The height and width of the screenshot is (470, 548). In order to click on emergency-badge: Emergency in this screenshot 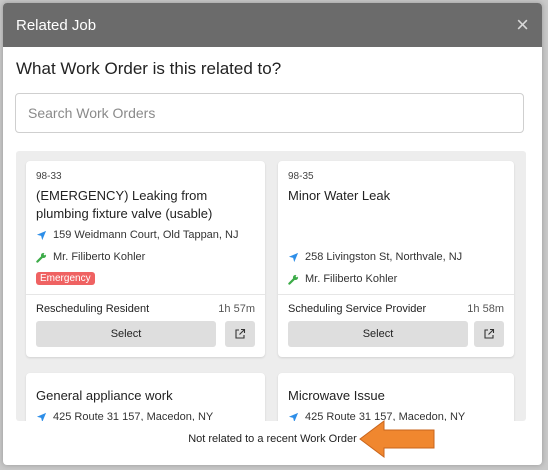, I will do `click(65, 278)`.